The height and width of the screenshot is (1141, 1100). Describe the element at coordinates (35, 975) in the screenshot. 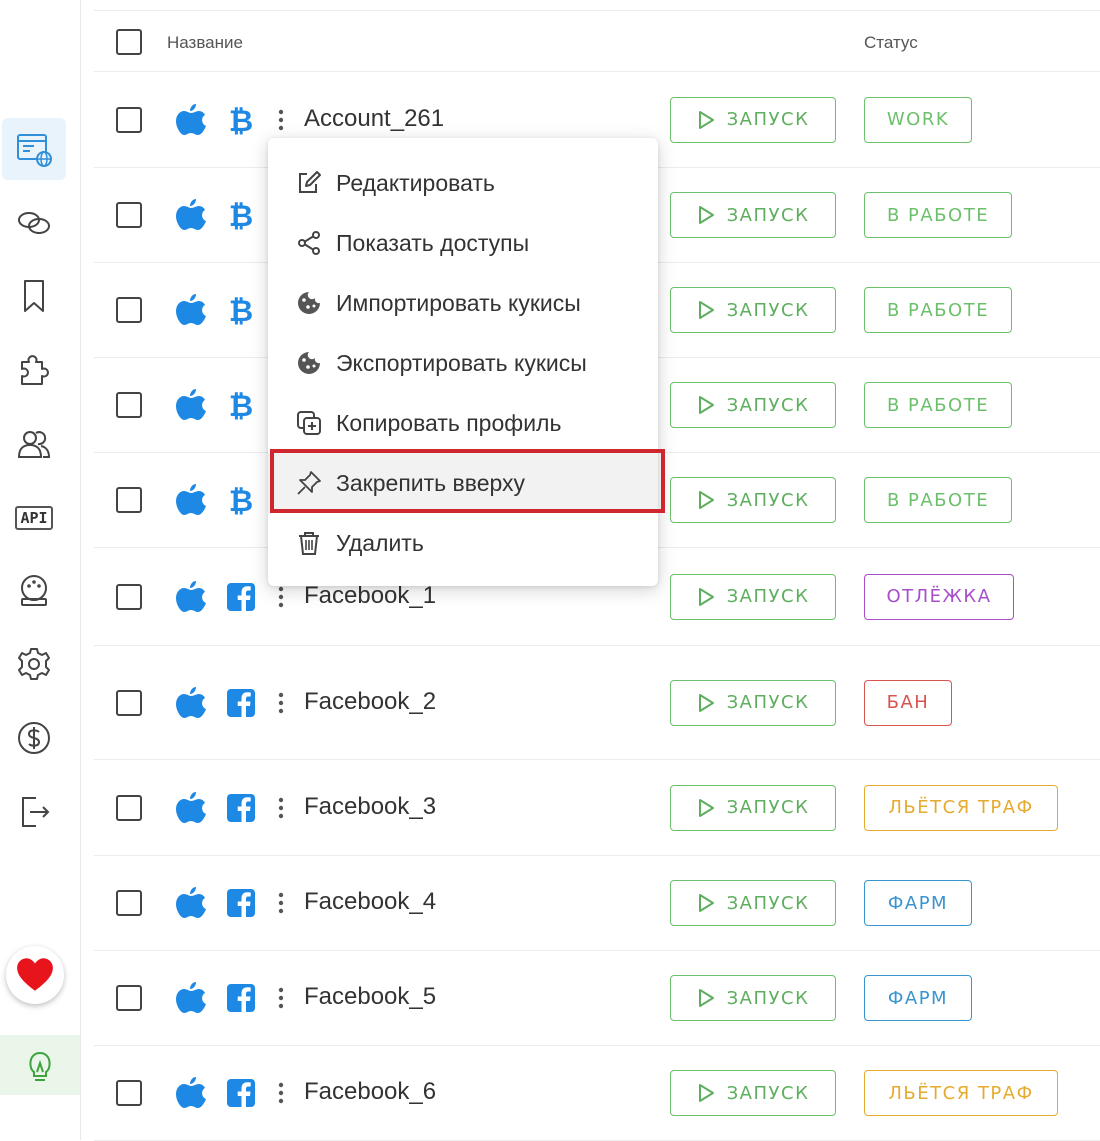

I see `favorite-button` at that location.